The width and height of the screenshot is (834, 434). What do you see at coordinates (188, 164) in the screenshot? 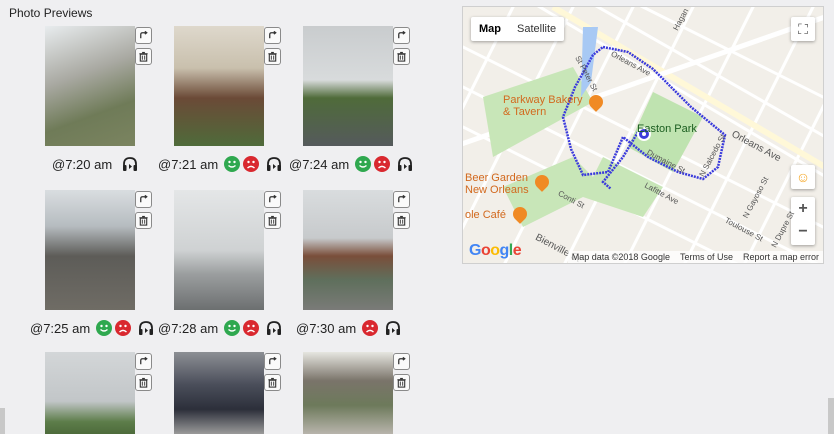
I see `photo-timestamp: @7:21 am` at bounding box center [188, 164].